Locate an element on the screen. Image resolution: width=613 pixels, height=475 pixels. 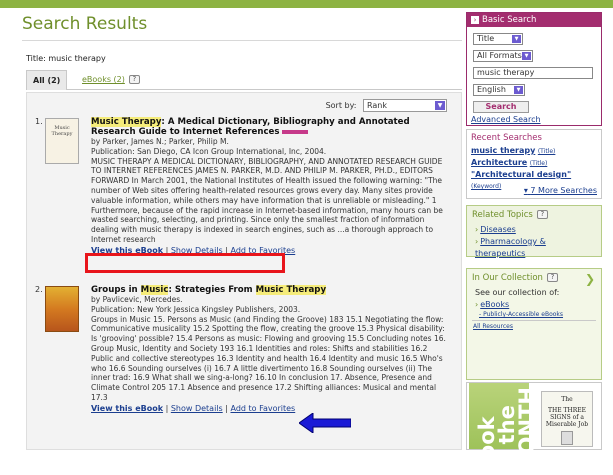
tab-ebooks: eBooks (2)? is located at coordinates (111, 80).